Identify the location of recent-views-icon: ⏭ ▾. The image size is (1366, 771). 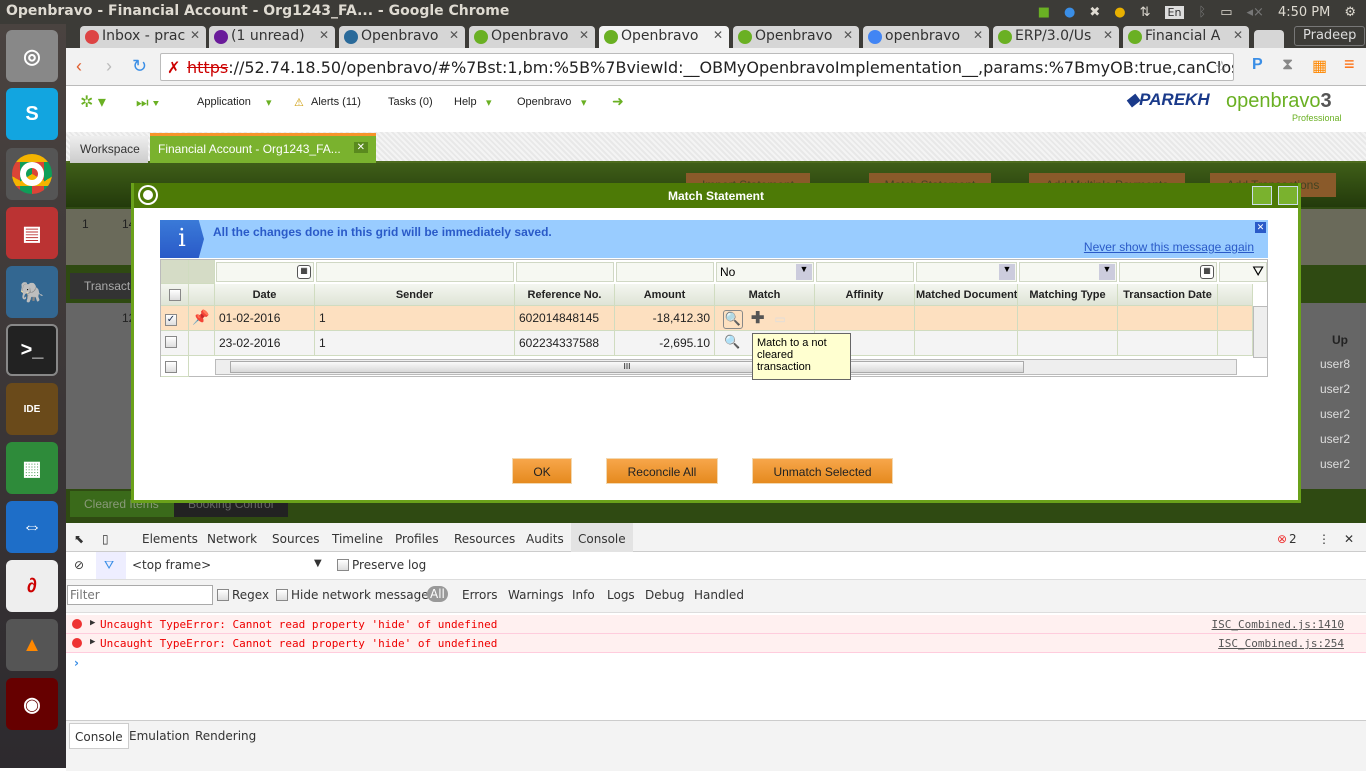
(147, 102).